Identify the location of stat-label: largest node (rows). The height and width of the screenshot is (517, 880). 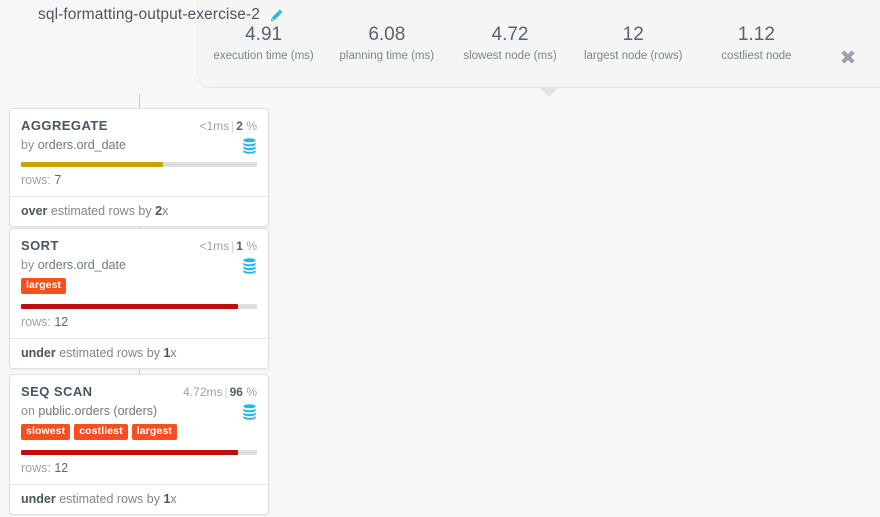
(633, 56).